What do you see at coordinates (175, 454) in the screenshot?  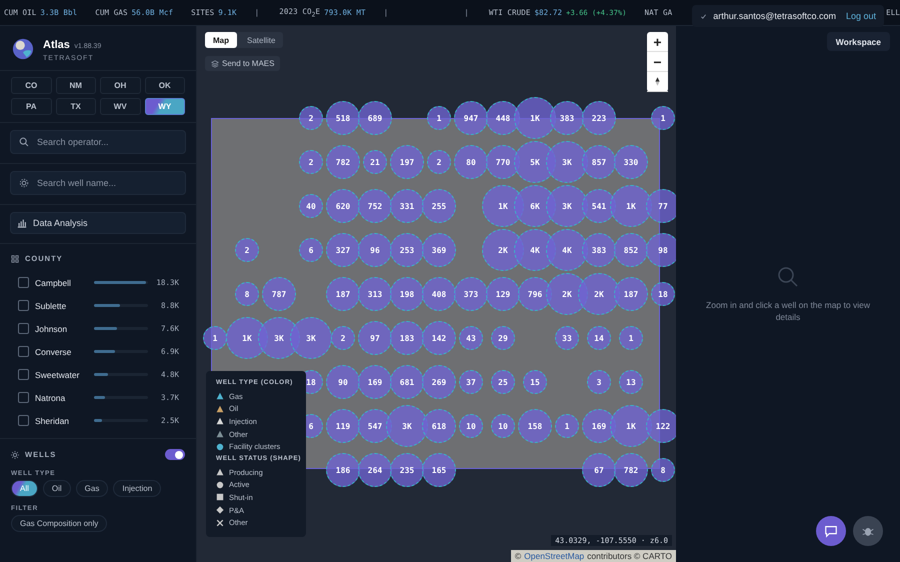 I see `toggle-switch` at bounding box center [175, 454].